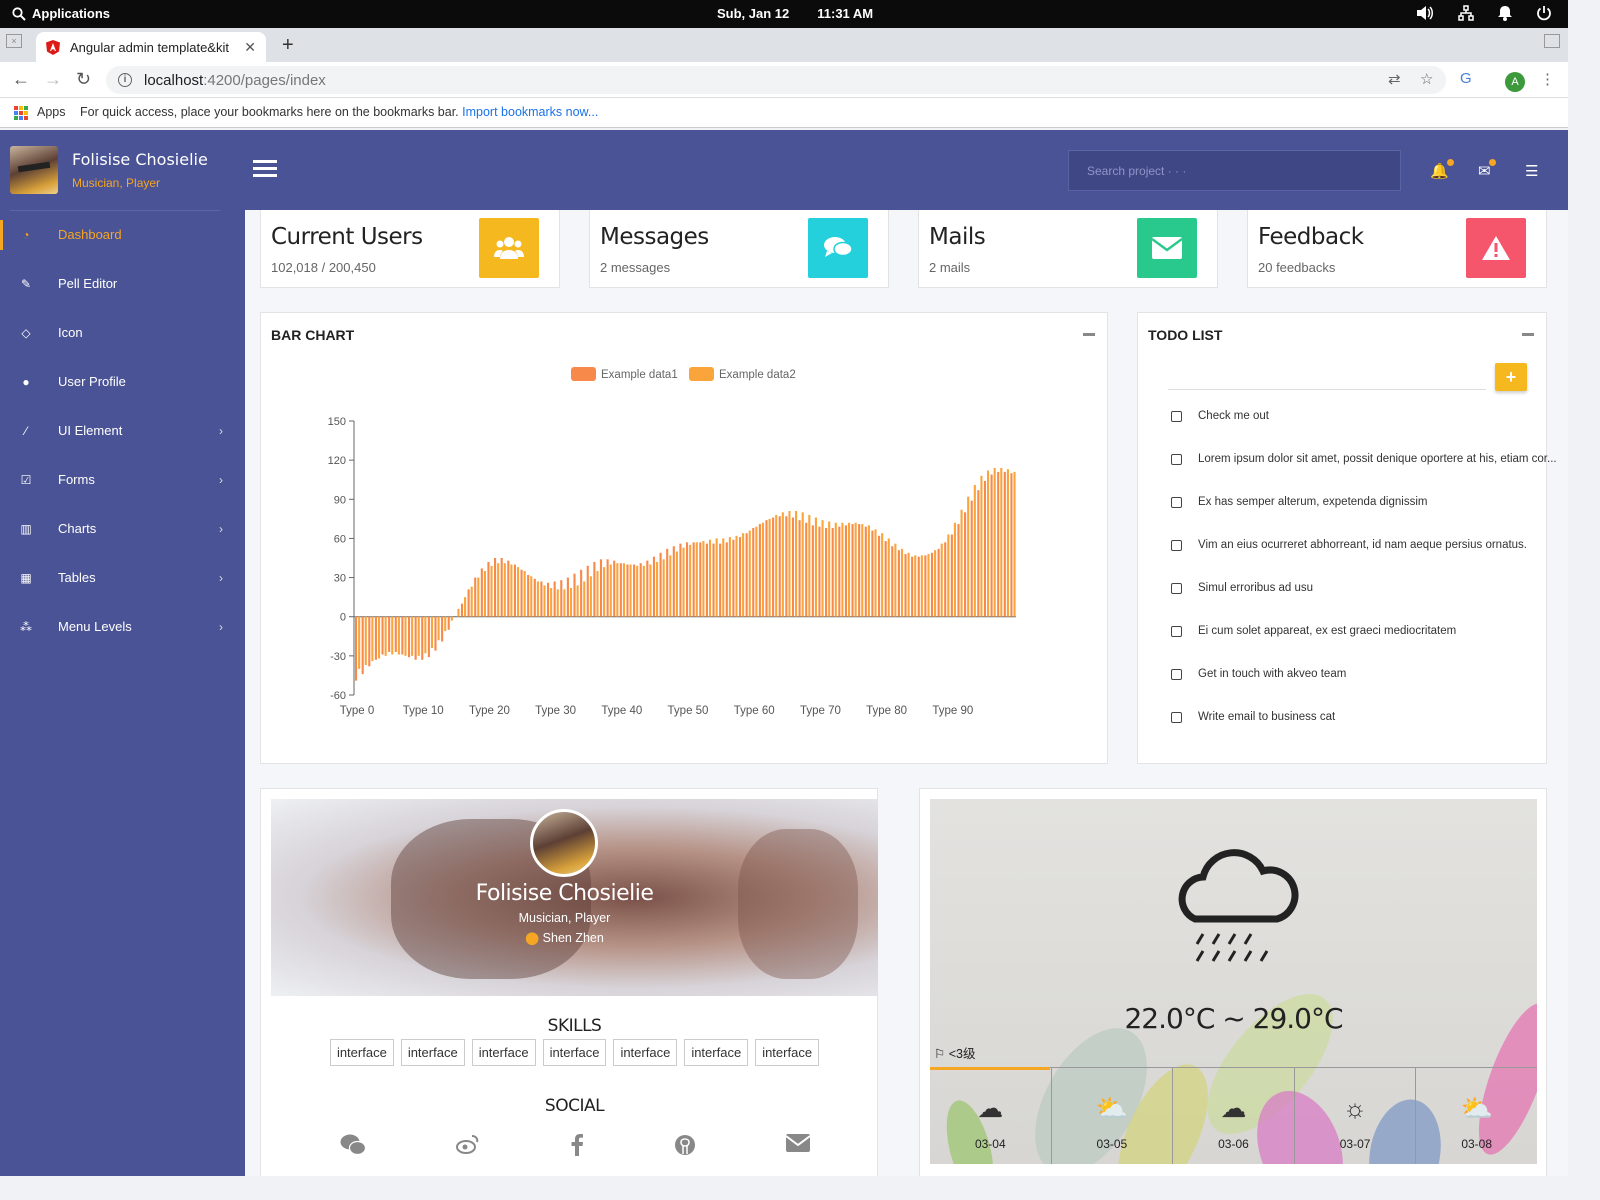 The width and height of the screenshot is (1600, 1200). What do you see at coordinates (122, 283) in the screenshot?
I see `sidebar-item-pell-editor: ✎ Pell Editor` at bounding box center [122, 283].